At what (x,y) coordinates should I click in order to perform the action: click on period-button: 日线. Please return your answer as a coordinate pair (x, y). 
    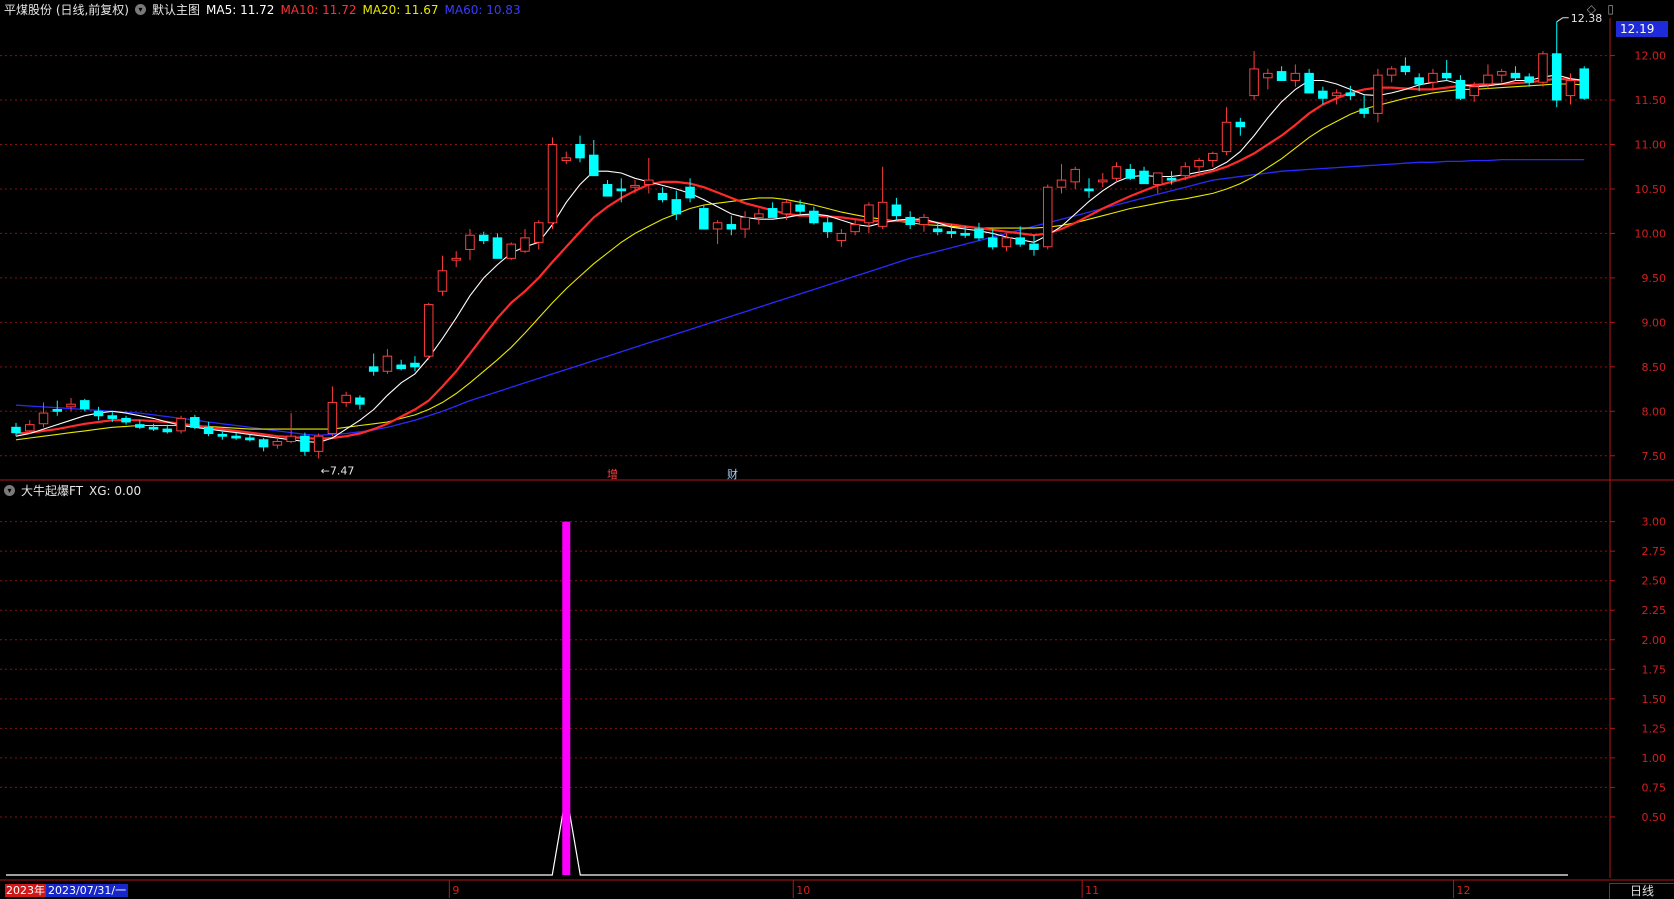
    Looking at the image, I should click on (1641, 891).